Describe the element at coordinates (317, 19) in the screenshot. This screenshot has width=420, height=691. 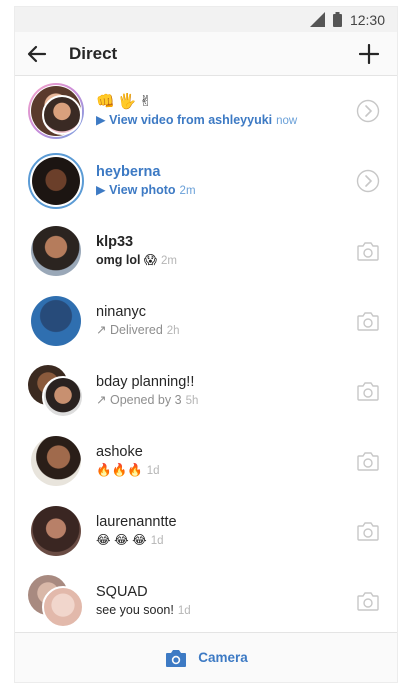
I see `signal-icon` at that location.